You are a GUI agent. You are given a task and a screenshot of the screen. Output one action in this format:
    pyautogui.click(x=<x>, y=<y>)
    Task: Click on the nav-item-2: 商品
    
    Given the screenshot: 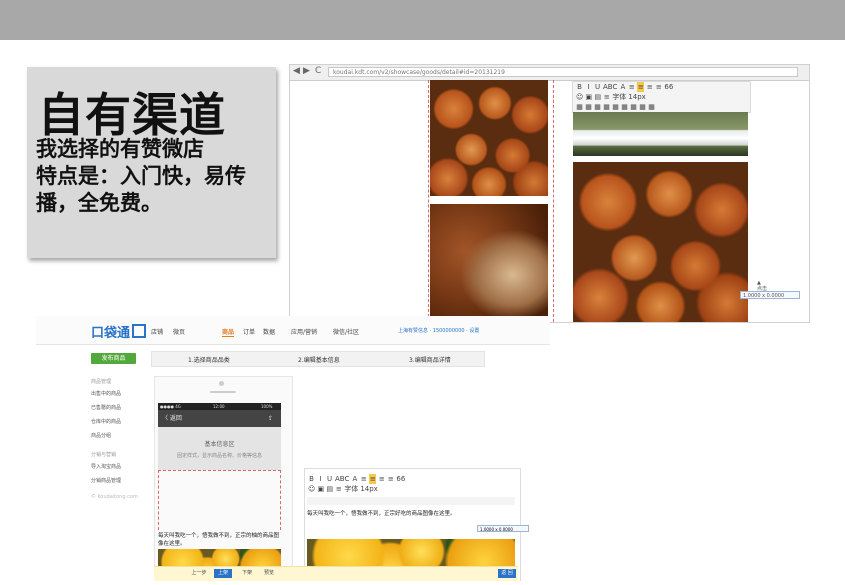 What is the action you would take?
    pyautogui.click(x=228, y=332)
    